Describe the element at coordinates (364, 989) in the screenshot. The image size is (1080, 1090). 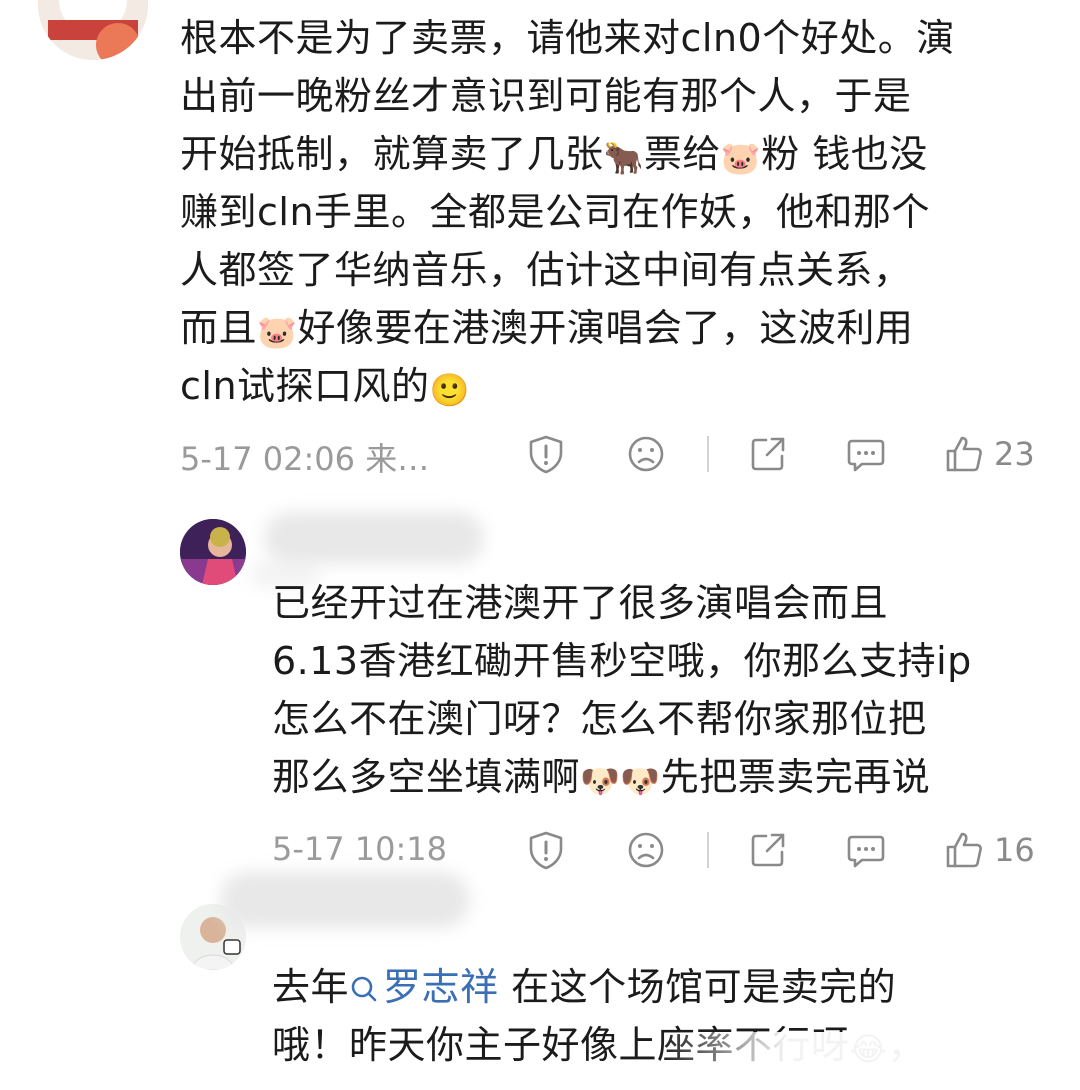
I see `search-icon` at that location.